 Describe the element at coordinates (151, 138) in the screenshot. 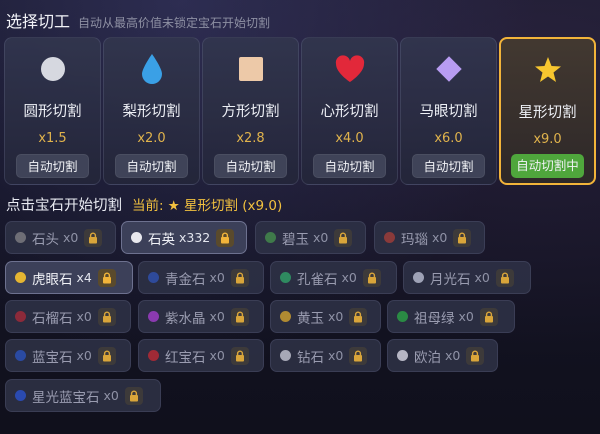

I see `cut-multiplier: x2.0` at that location.